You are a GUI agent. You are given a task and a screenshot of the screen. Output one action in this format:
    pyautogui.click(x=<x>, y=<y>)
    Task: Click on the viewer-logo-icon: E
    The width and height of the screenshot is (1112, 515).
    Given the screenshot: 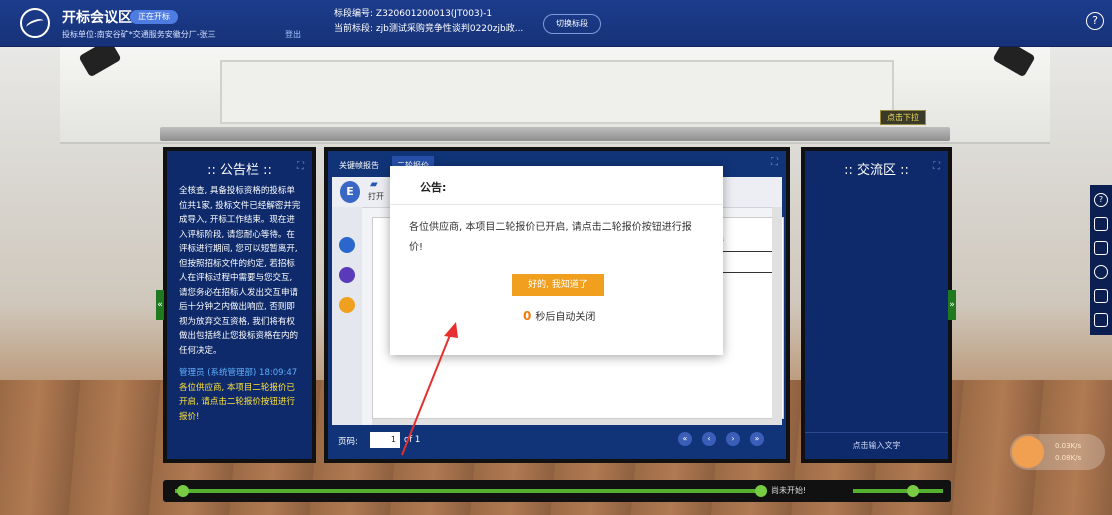 What is the action you would take?
    pyautogui.click(x=350, y=192)
    